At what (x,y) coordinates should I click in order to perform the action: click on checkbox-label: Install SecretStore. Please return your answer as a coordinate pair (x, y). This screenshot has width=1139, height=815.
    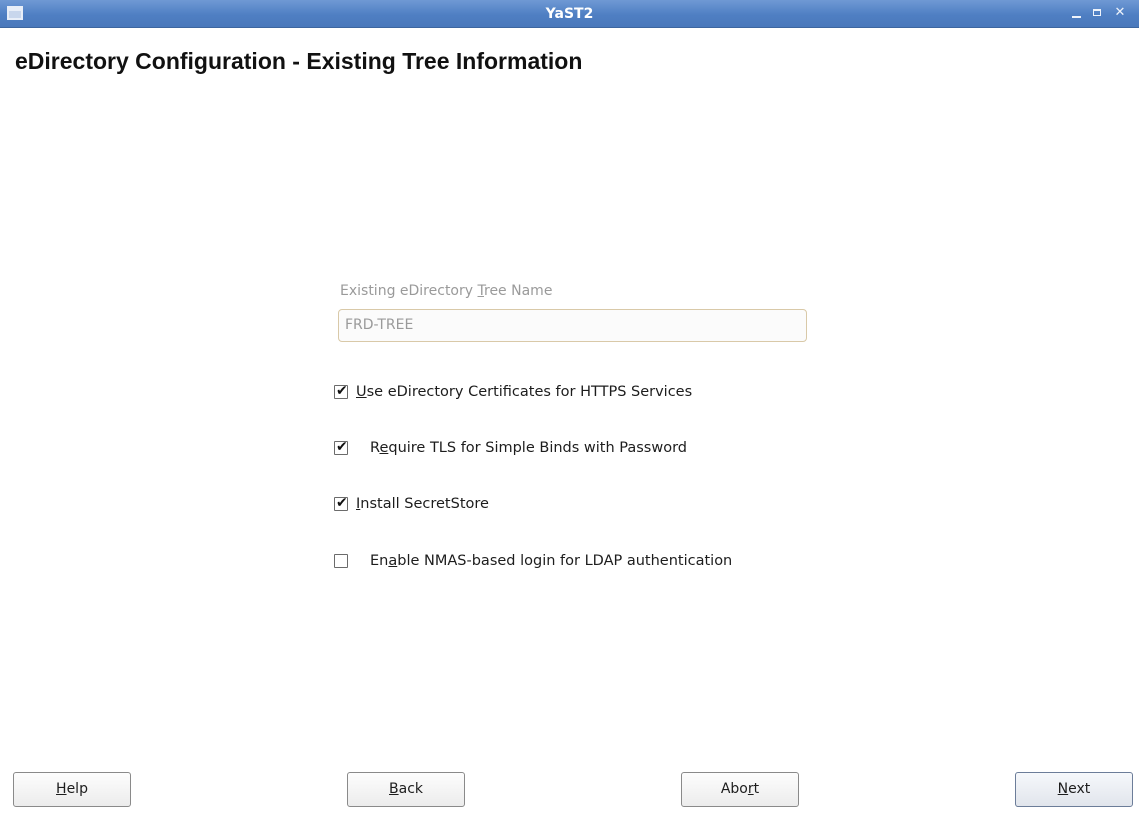
    Looking at the image, I should click on (422, 504).